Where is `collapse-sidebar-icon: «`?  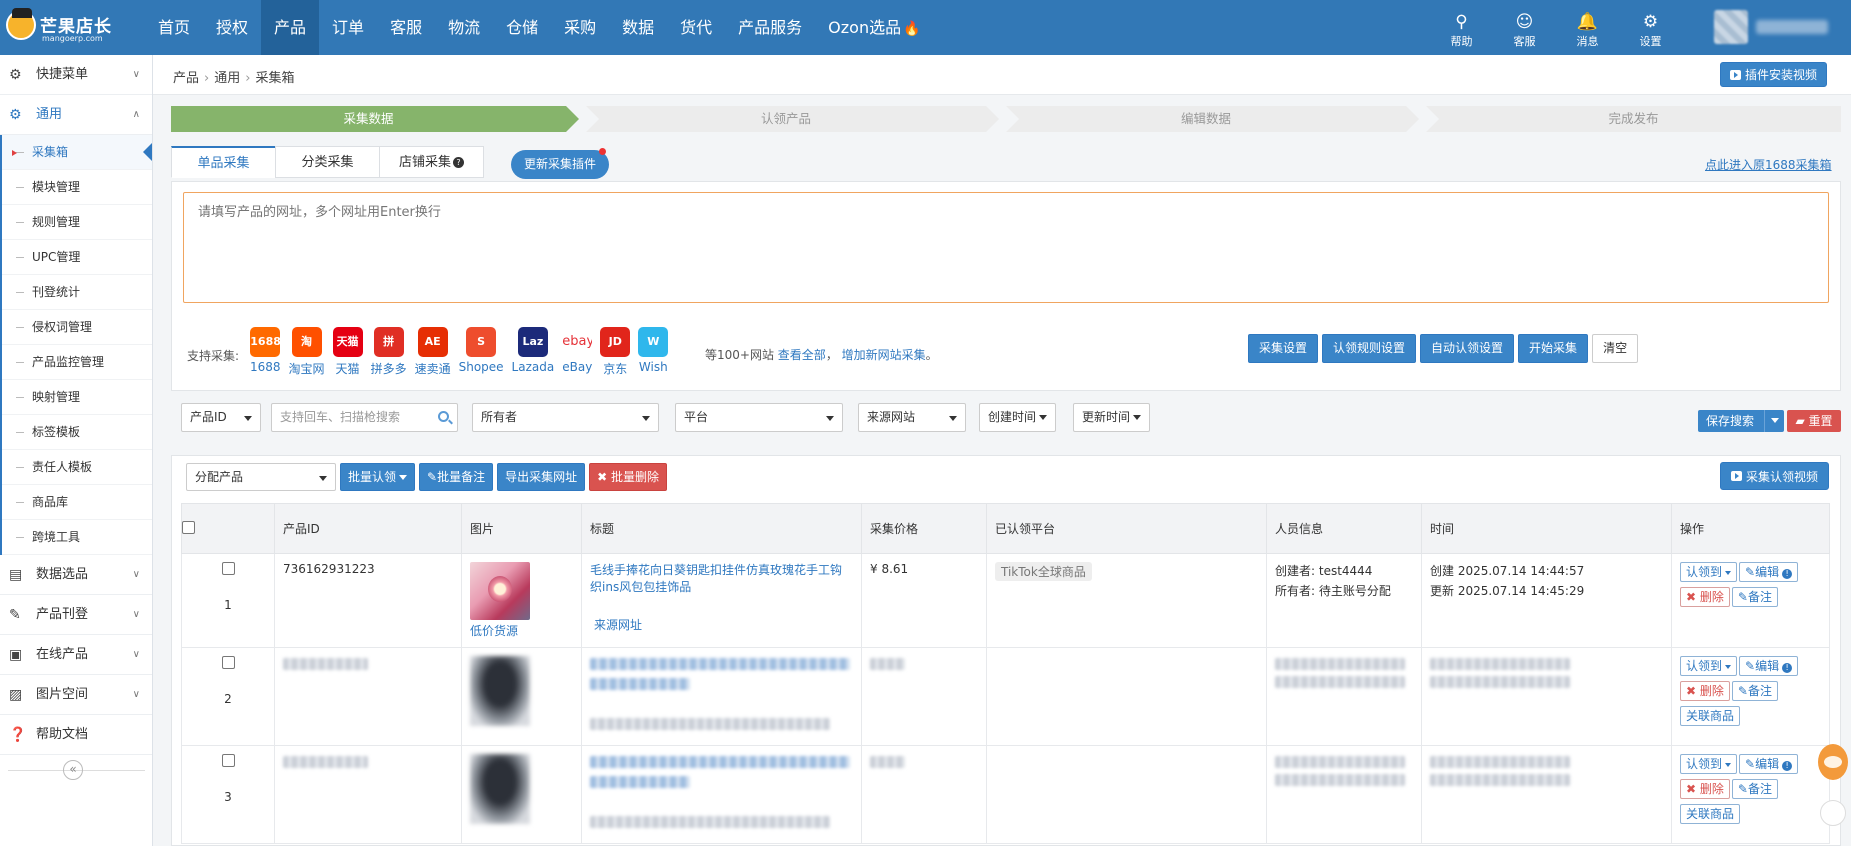
collapse-sidebar-icon: « is located at coordinates (73, 770).